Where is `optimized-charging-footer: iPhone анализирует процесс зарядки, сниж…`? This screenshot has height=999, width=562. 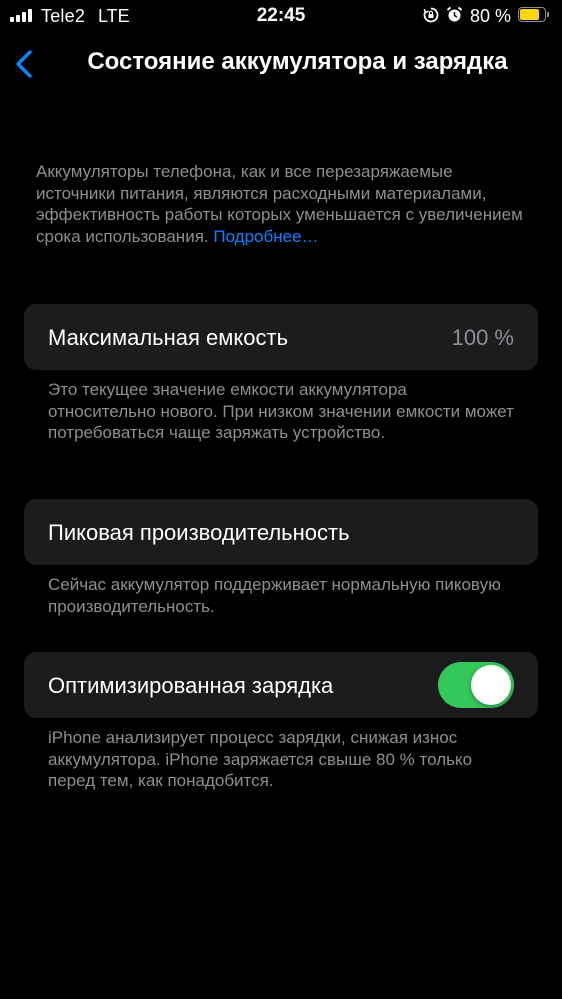
optimized-charging-footer: iPhone анализирует процесс зарядки, сниж… is located at coordinates (260, 759).